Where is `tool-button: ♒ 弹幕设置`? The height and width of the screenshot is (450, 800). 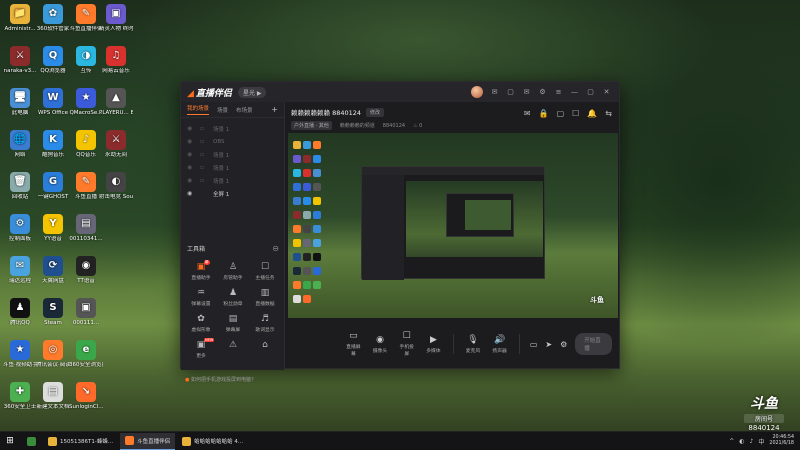
tool-button: ♒ 弹幕设置 is located at coordinates (201, 297).